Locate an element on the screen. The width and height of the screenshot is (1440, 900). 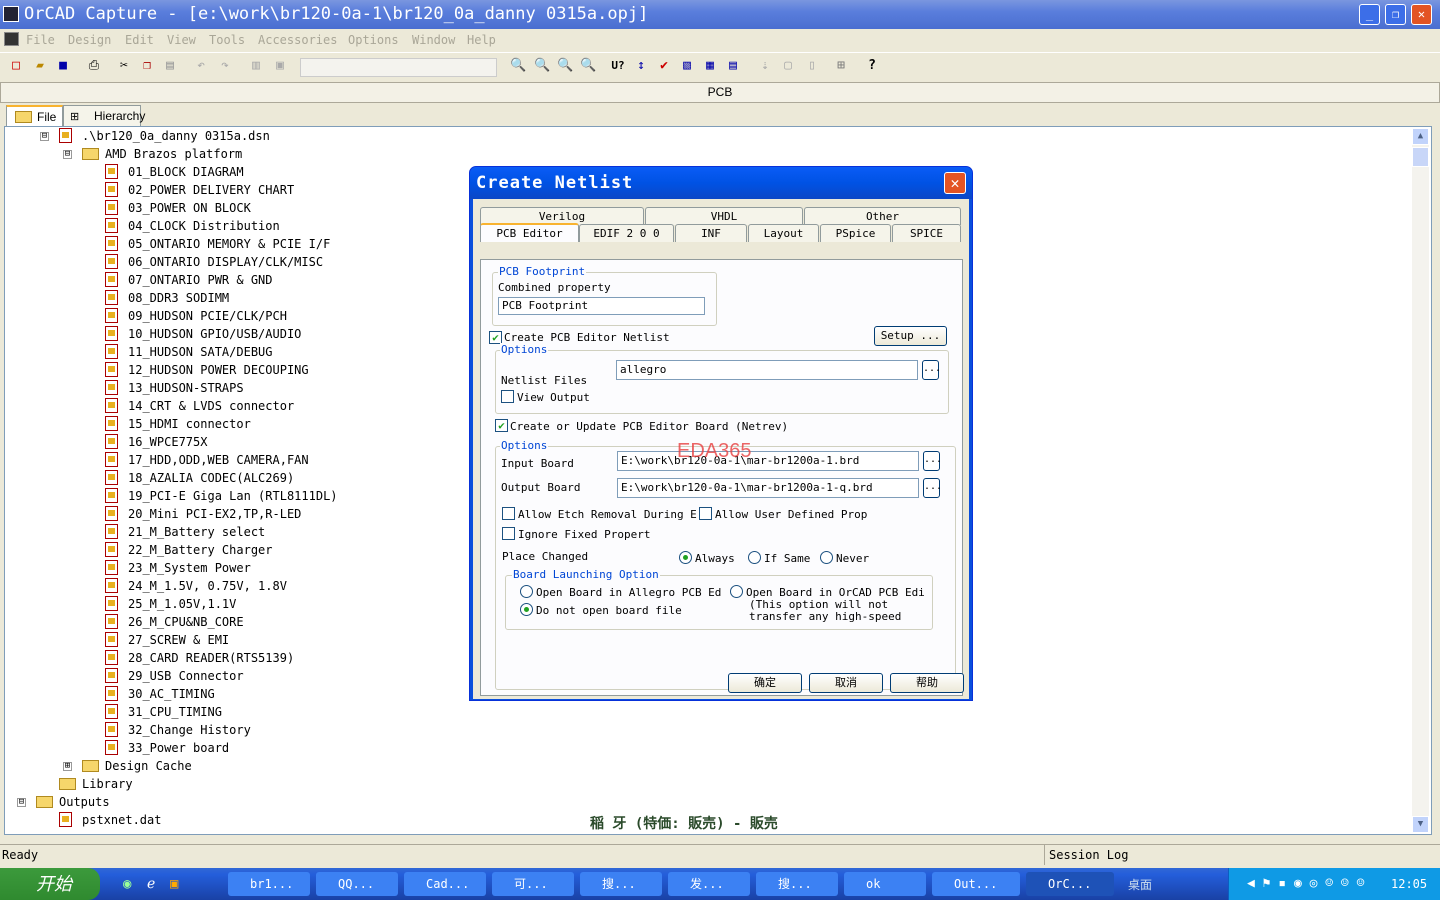
scroll-up-button: ▲ is located at coordinates (1420, 136).